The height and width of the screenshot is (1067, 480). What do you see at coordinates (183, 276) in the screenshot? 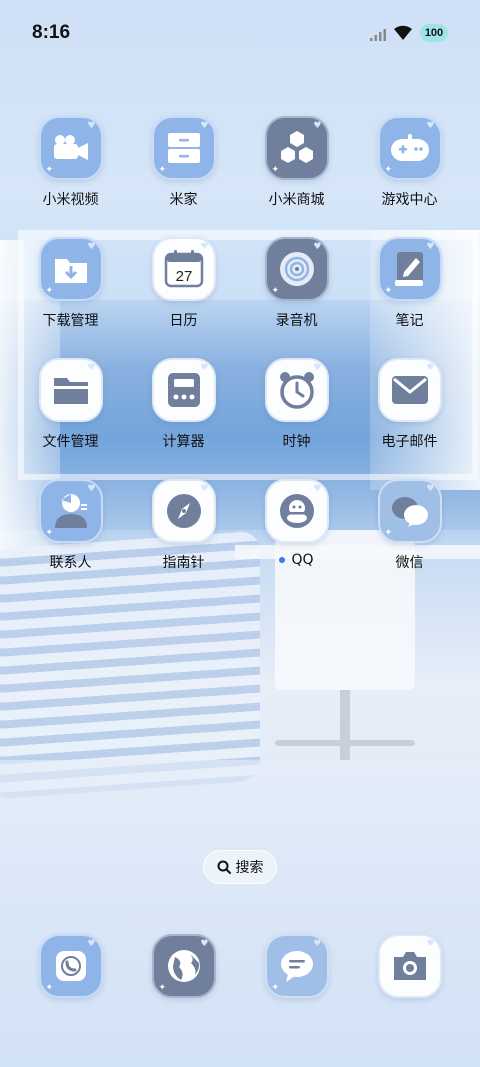
I see `calendar-date: 27` at bounding box center [183, 276].